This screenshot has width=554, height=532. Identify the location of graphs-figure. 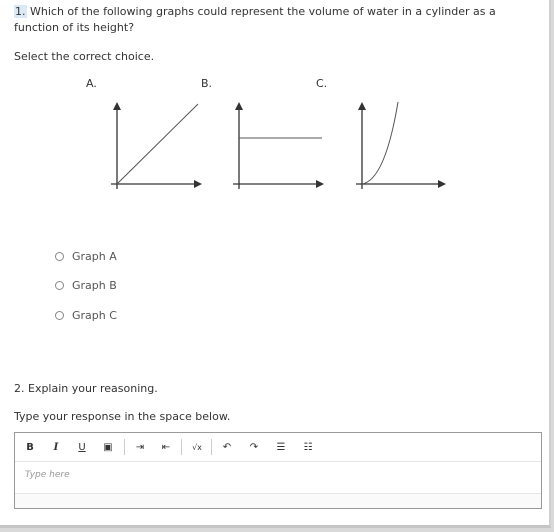
(278, 145).